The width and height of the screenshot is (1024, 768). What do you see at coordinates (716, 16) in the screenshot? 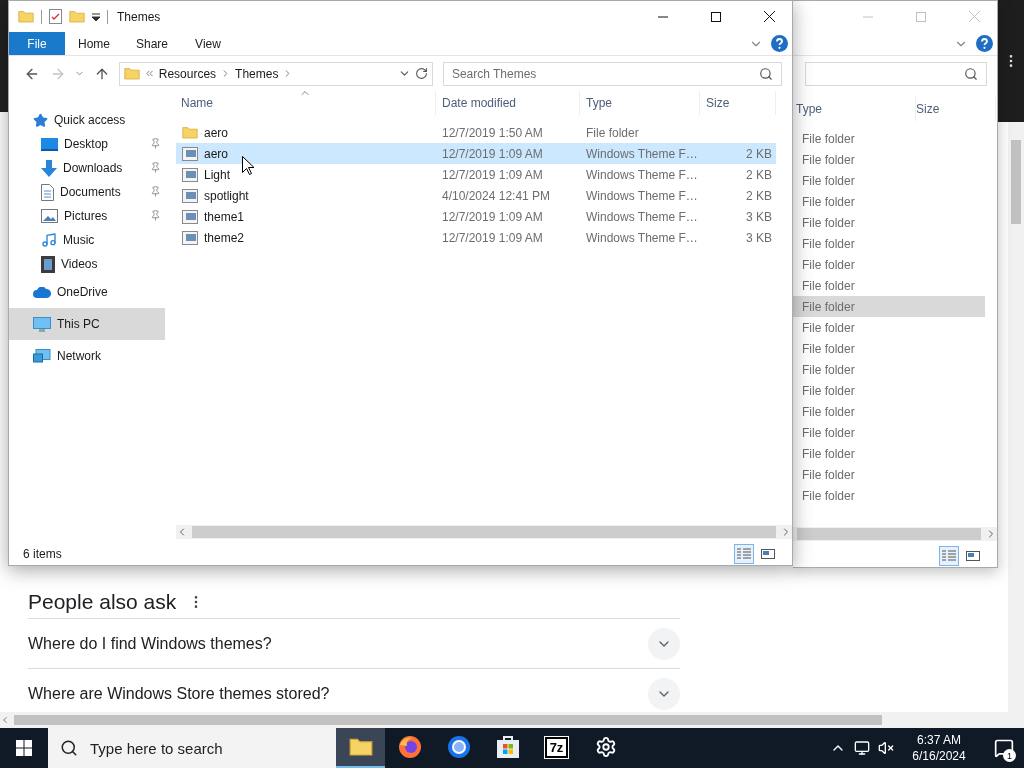
I see `maximize-icon` at bounding box center [716, 16].